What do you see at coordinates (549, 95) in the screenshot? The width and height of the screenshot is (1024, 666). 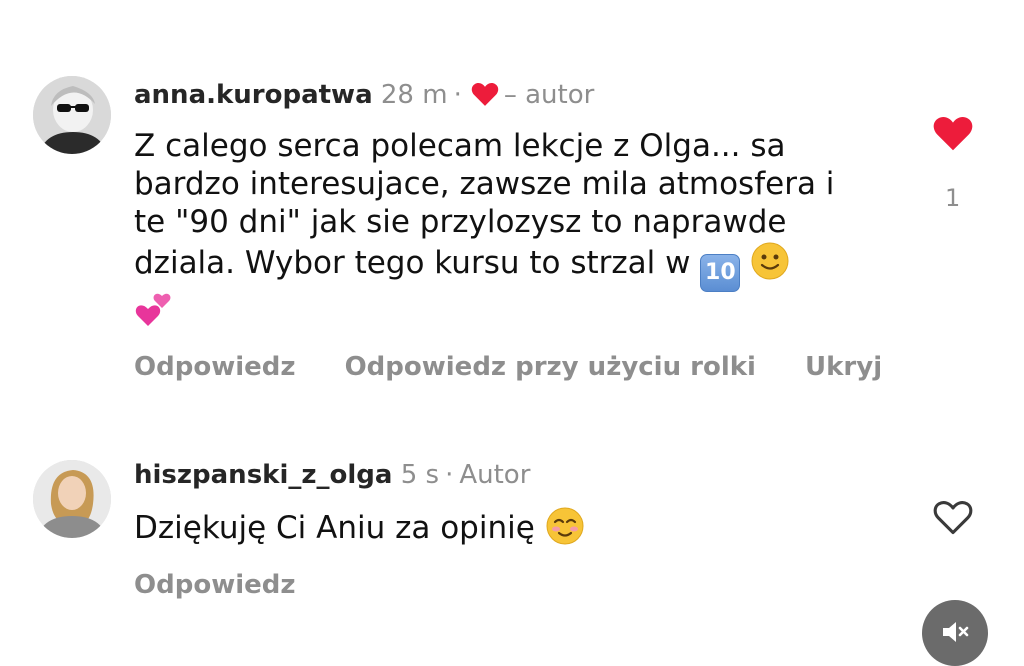 I see `author-tag: – autor` at bounding box center [549, 95].